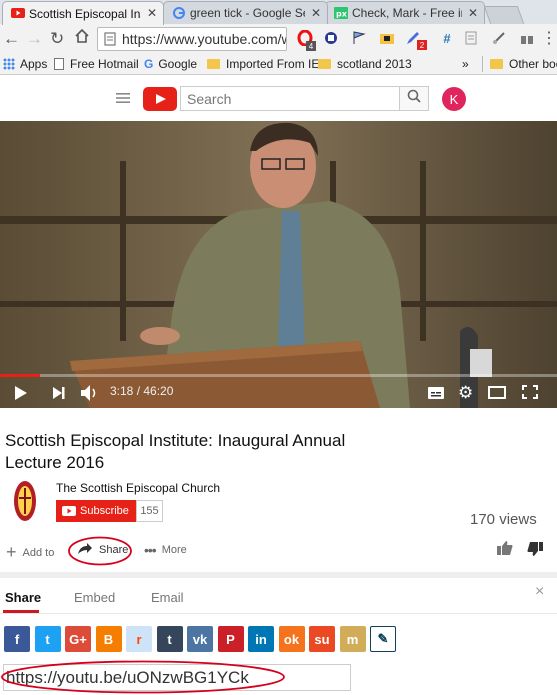 This screenshot has width=557, height=695. What do you see at coordinates (359, 38) in the screenshot?
I see `flag-extension-icon` at bounding box center [359, 38].